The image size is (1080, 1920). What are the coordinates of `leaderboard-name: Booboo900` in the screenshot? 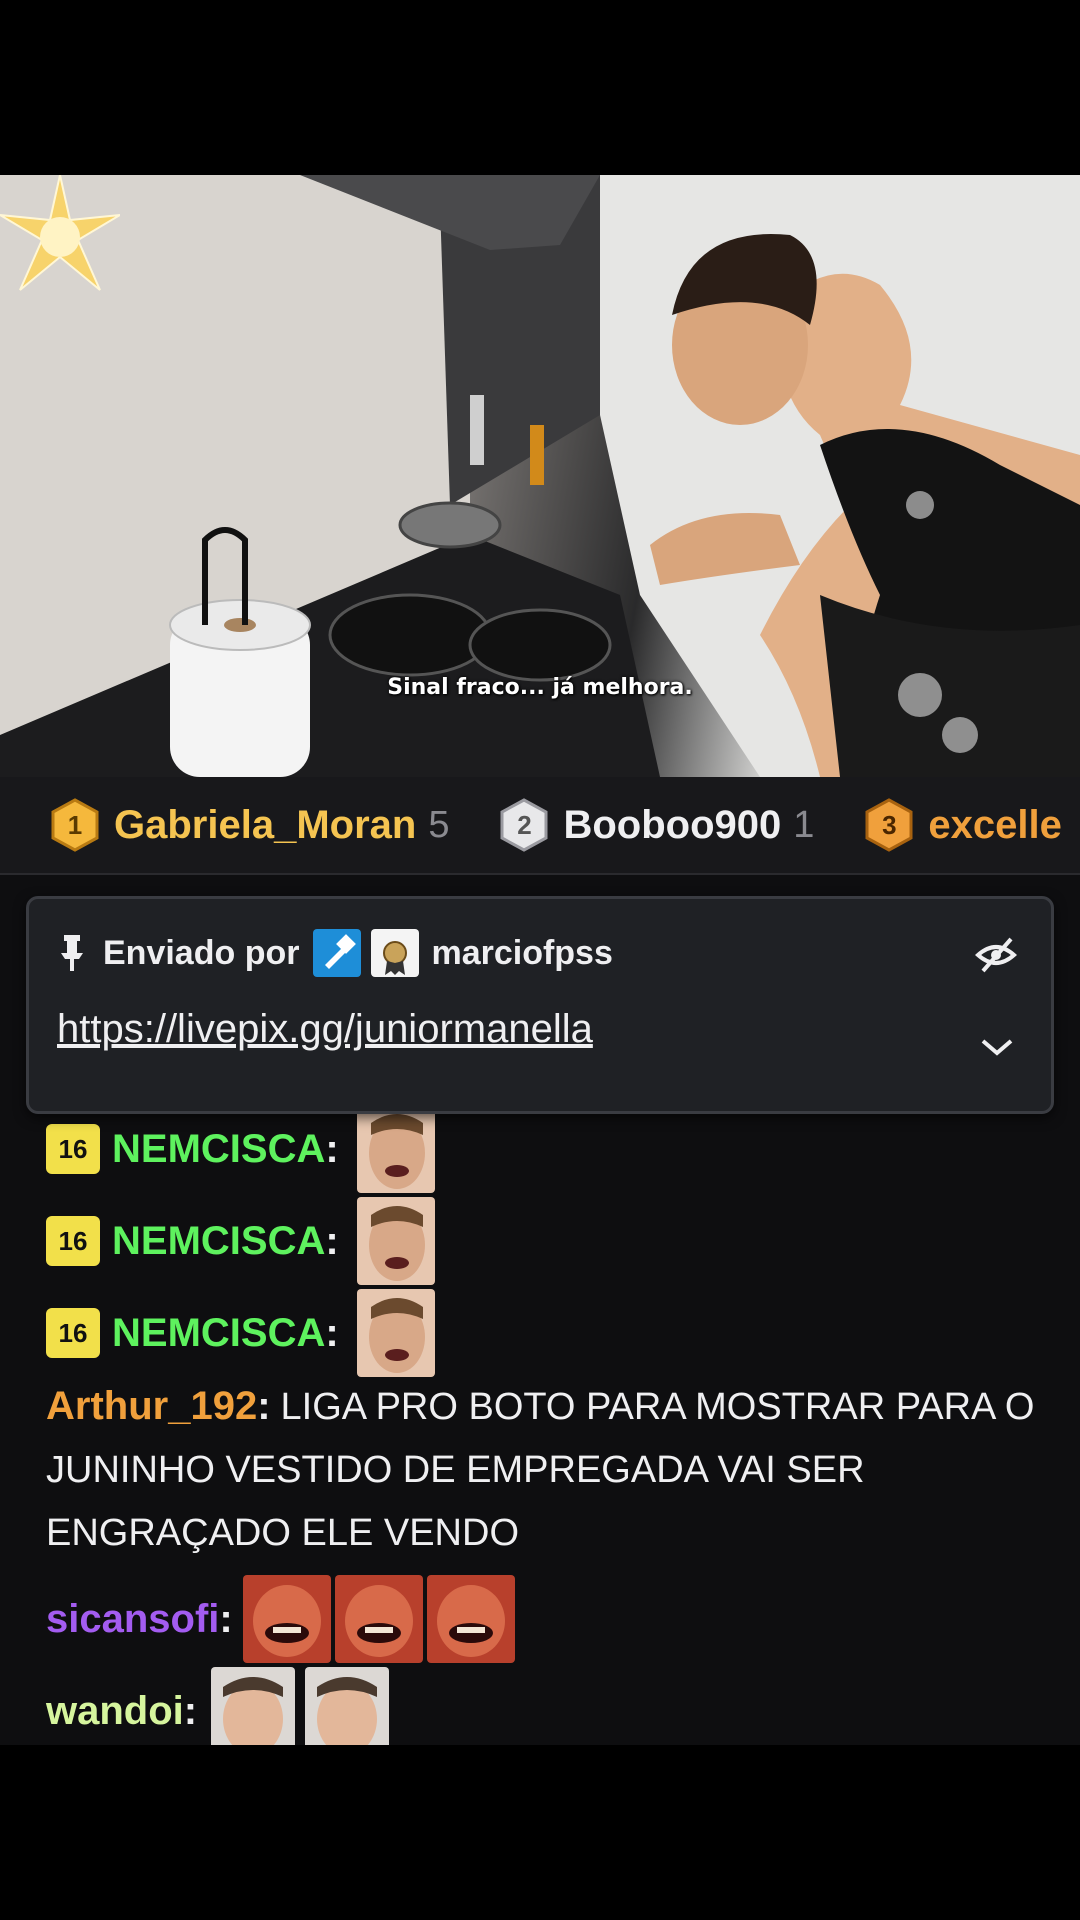 It's located at (672, 824).